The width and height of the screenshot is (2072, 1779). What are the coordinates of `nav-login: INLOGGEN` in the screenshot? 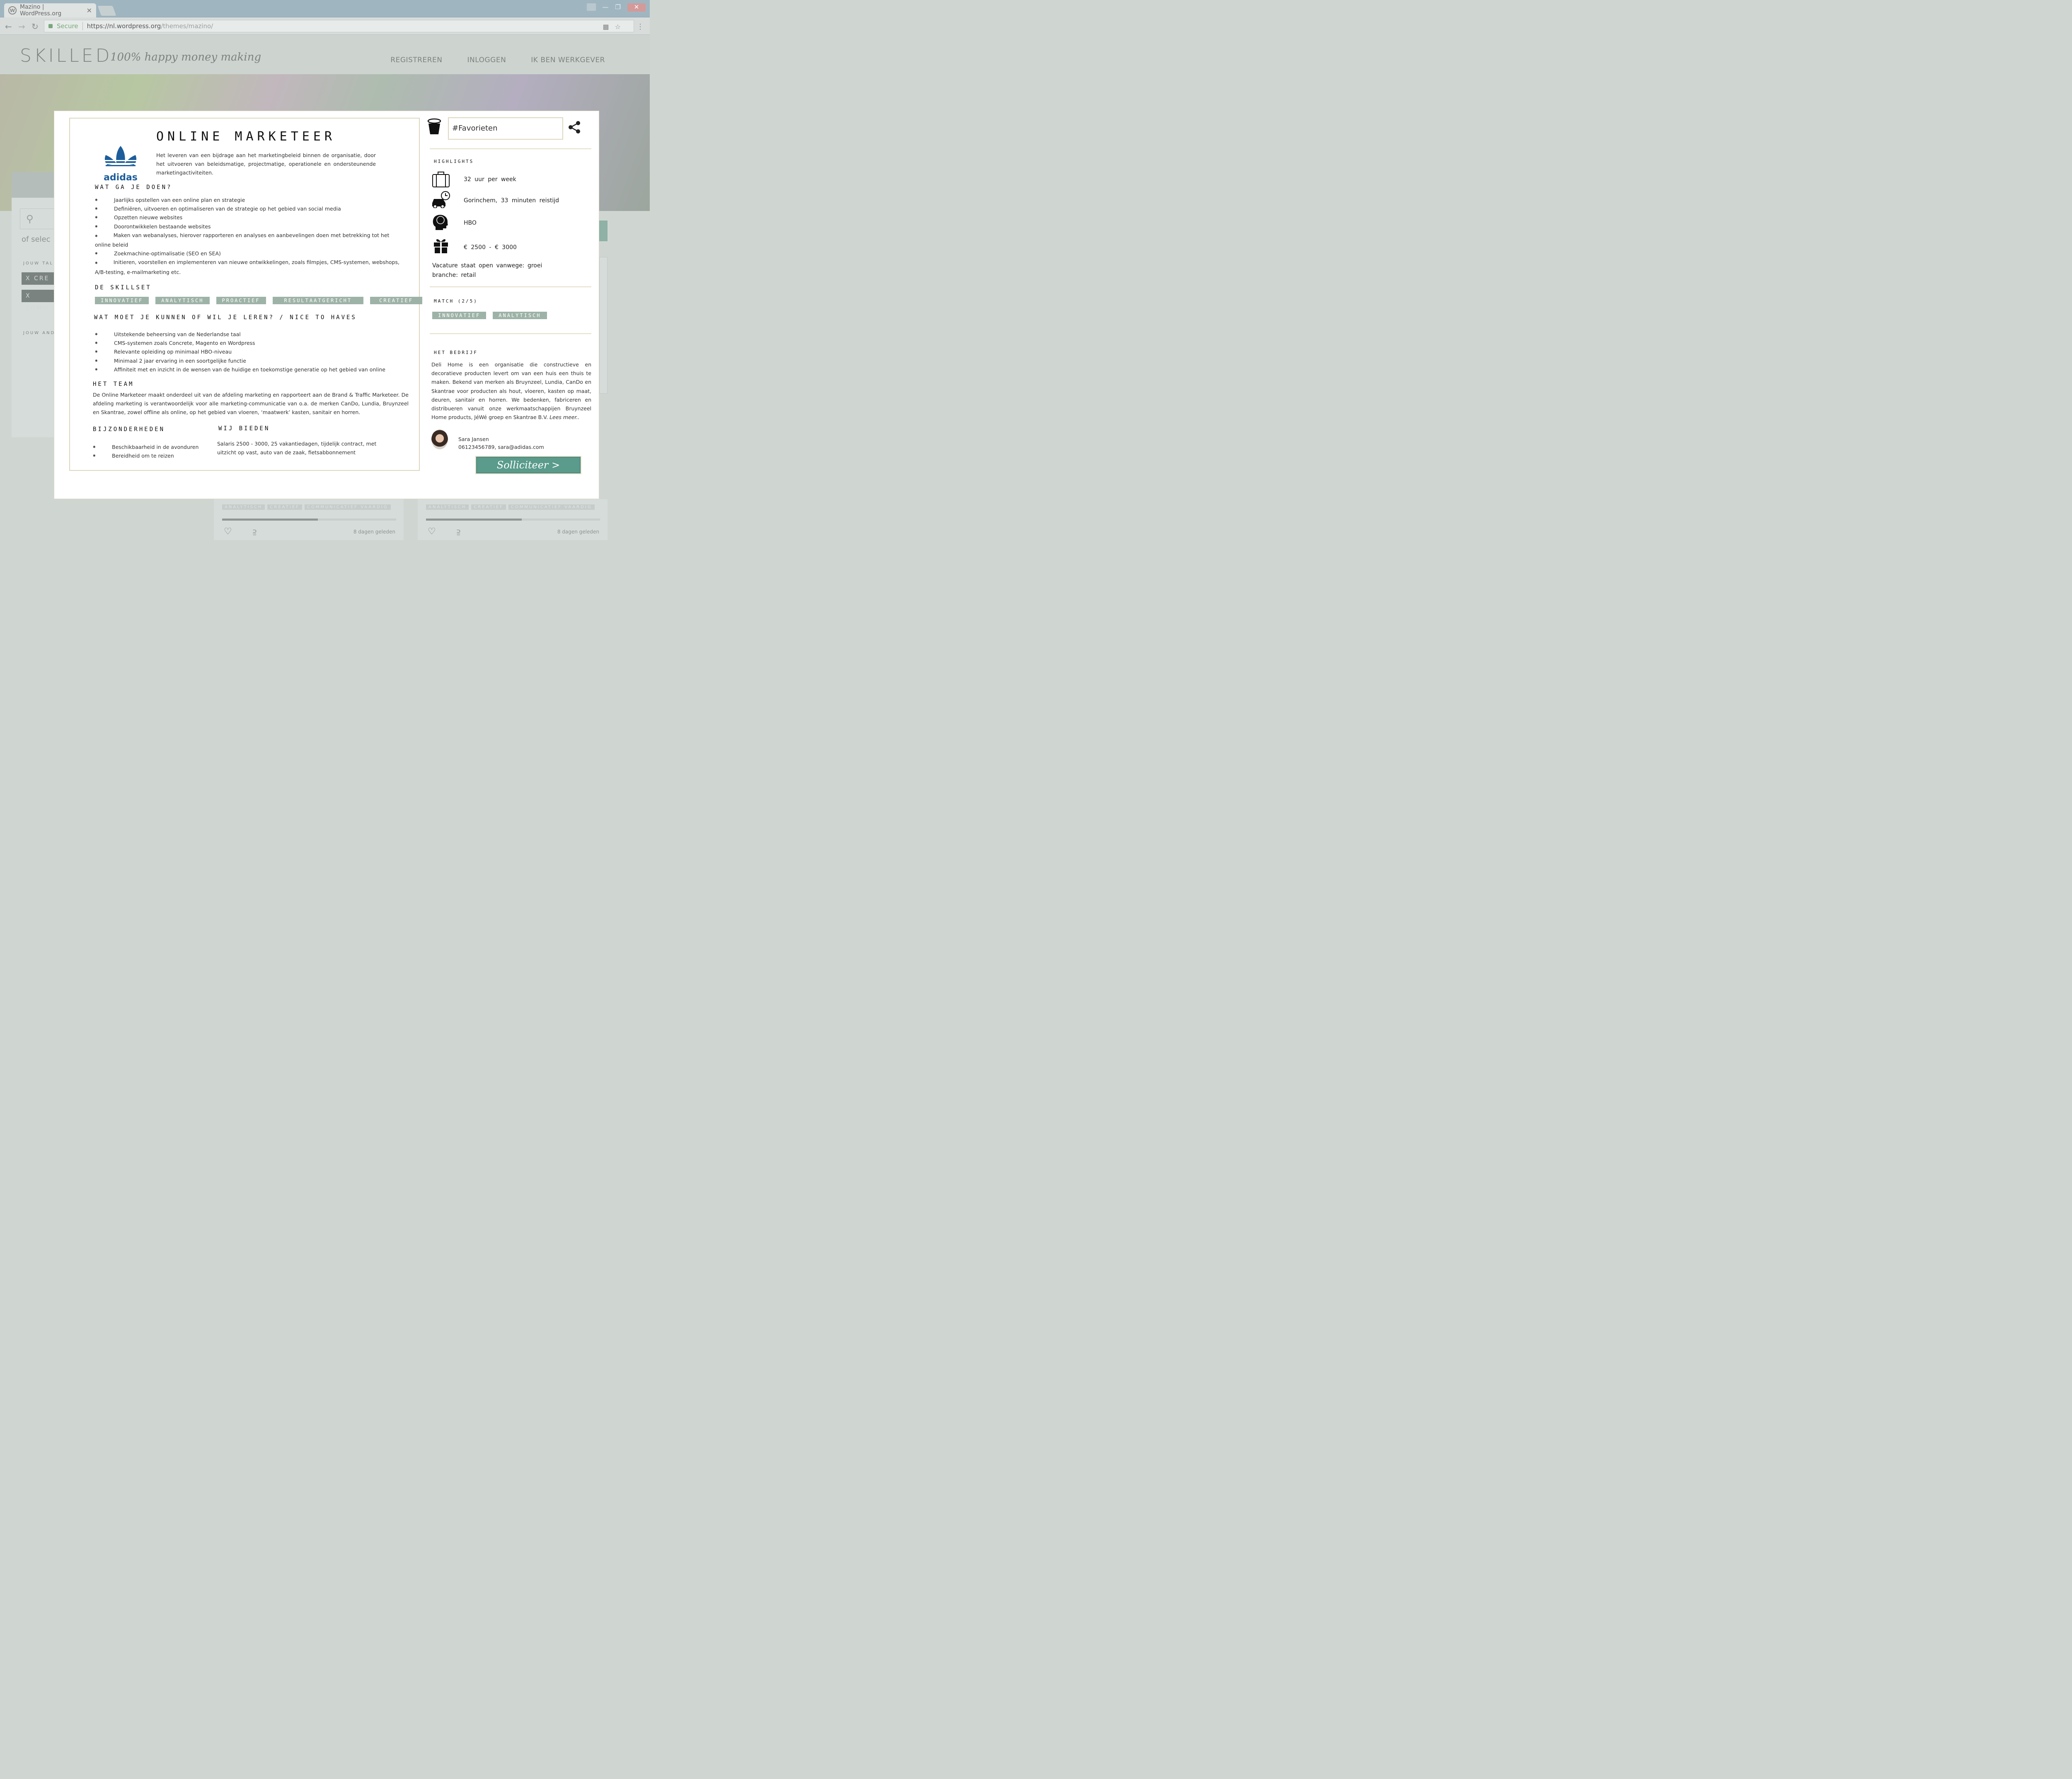 It's located at (486, 60).